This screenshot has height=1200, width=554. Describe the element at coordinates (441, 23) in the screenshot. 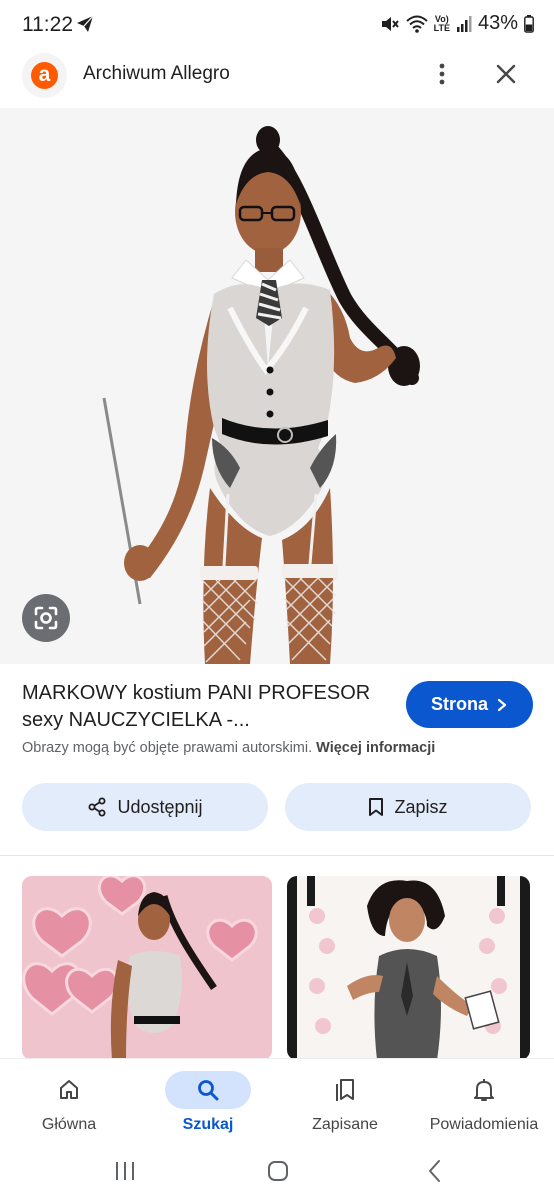

I see `volte-icon: Vo) LTE` at that location.